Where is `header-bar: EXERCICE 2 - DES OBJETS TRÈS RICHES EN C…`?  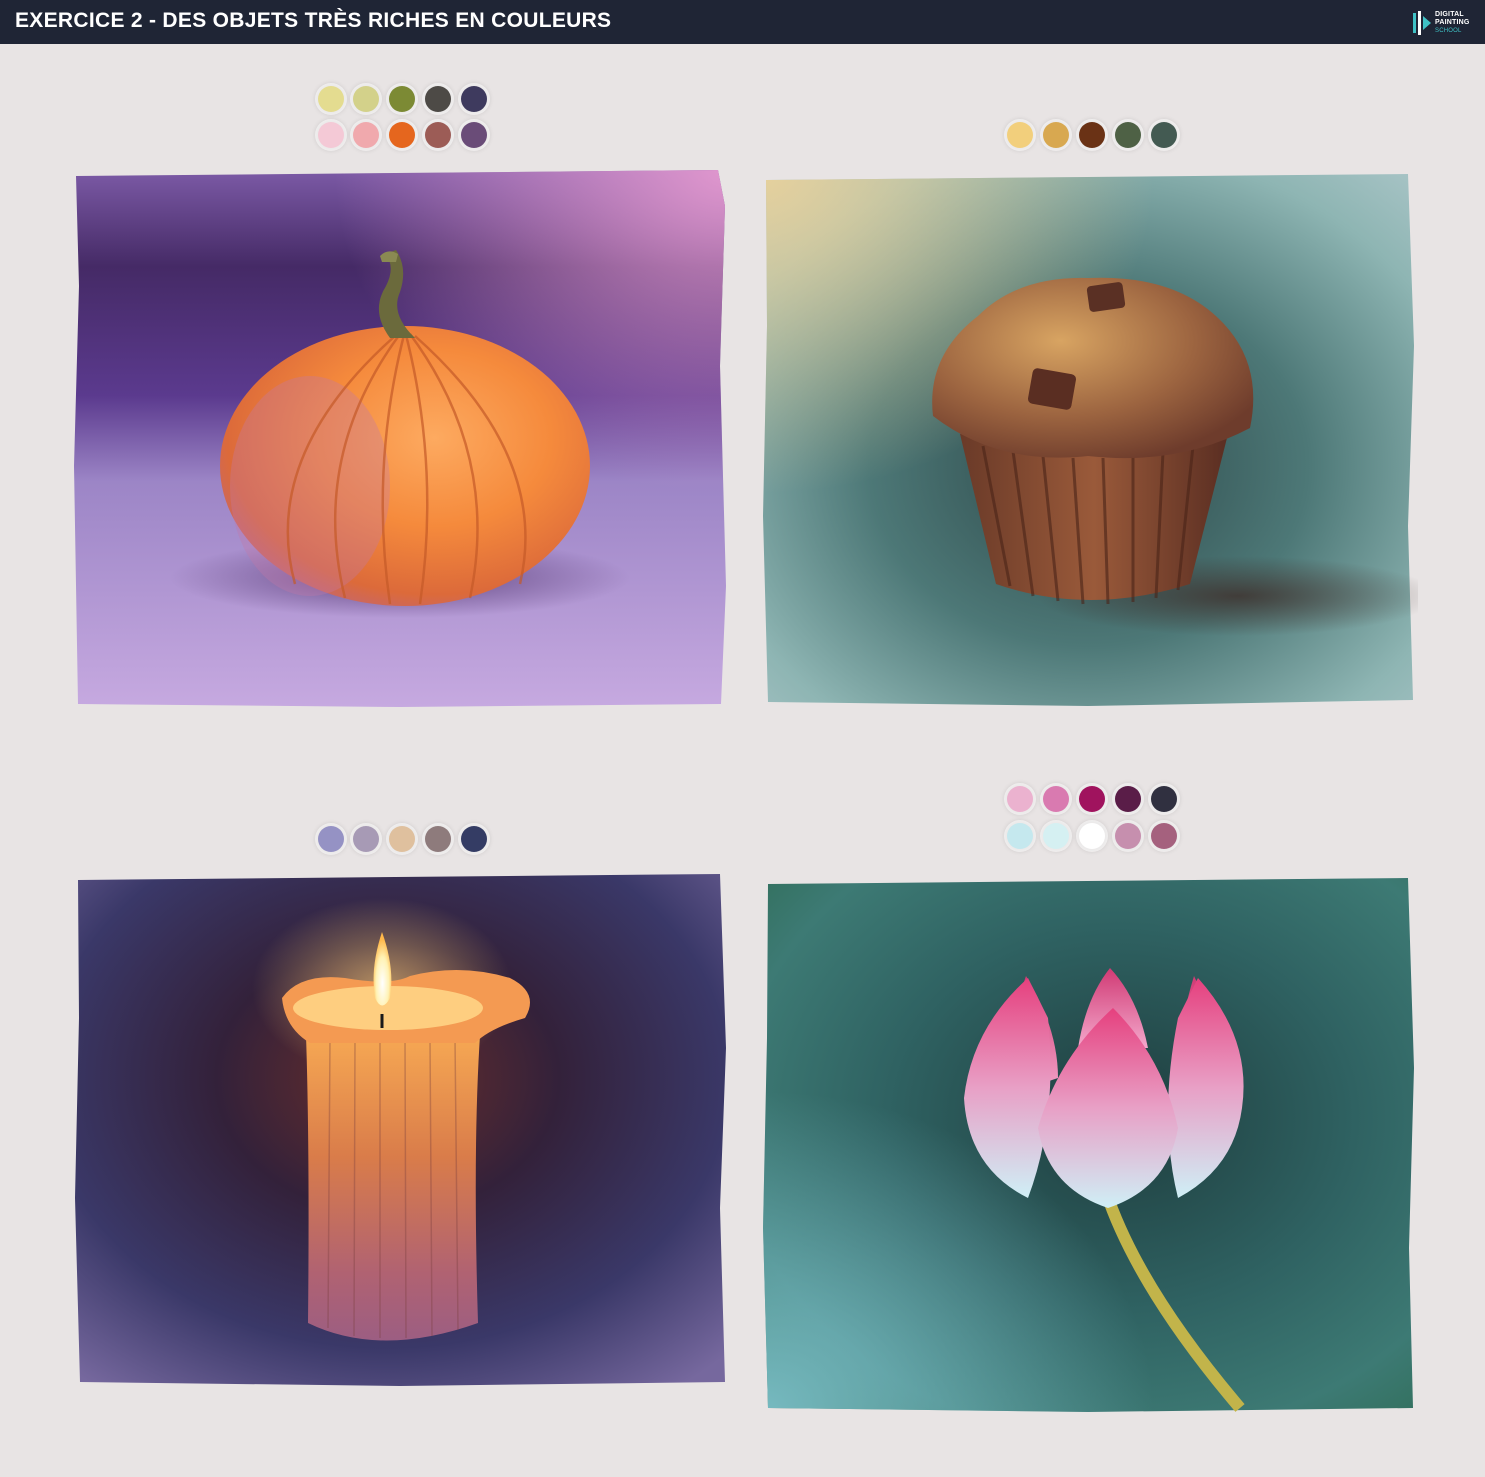 header-bar: EXERCICE 2 - DES OBJETS TRÈS RICHES EN C… is located at coordinates (742, 22).